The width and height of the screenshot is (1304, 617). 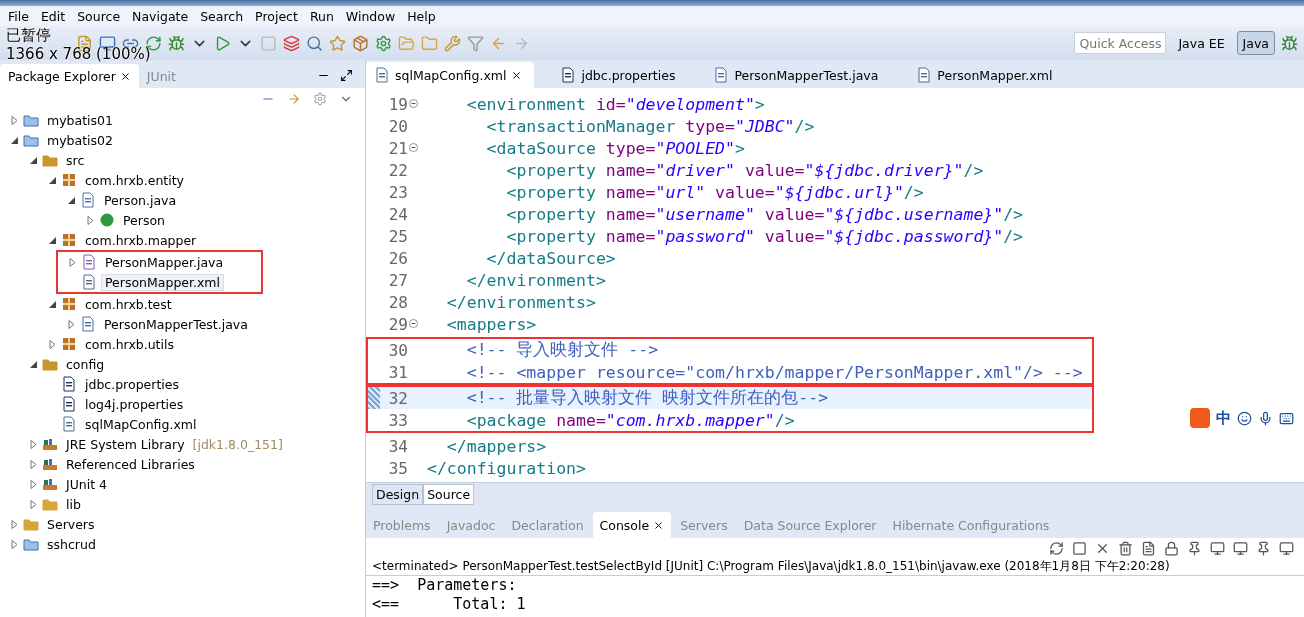 What do you see at coordinates (346, 75) in the screenshot?
I see `maximize-icon` at bounding box center [346, 75].